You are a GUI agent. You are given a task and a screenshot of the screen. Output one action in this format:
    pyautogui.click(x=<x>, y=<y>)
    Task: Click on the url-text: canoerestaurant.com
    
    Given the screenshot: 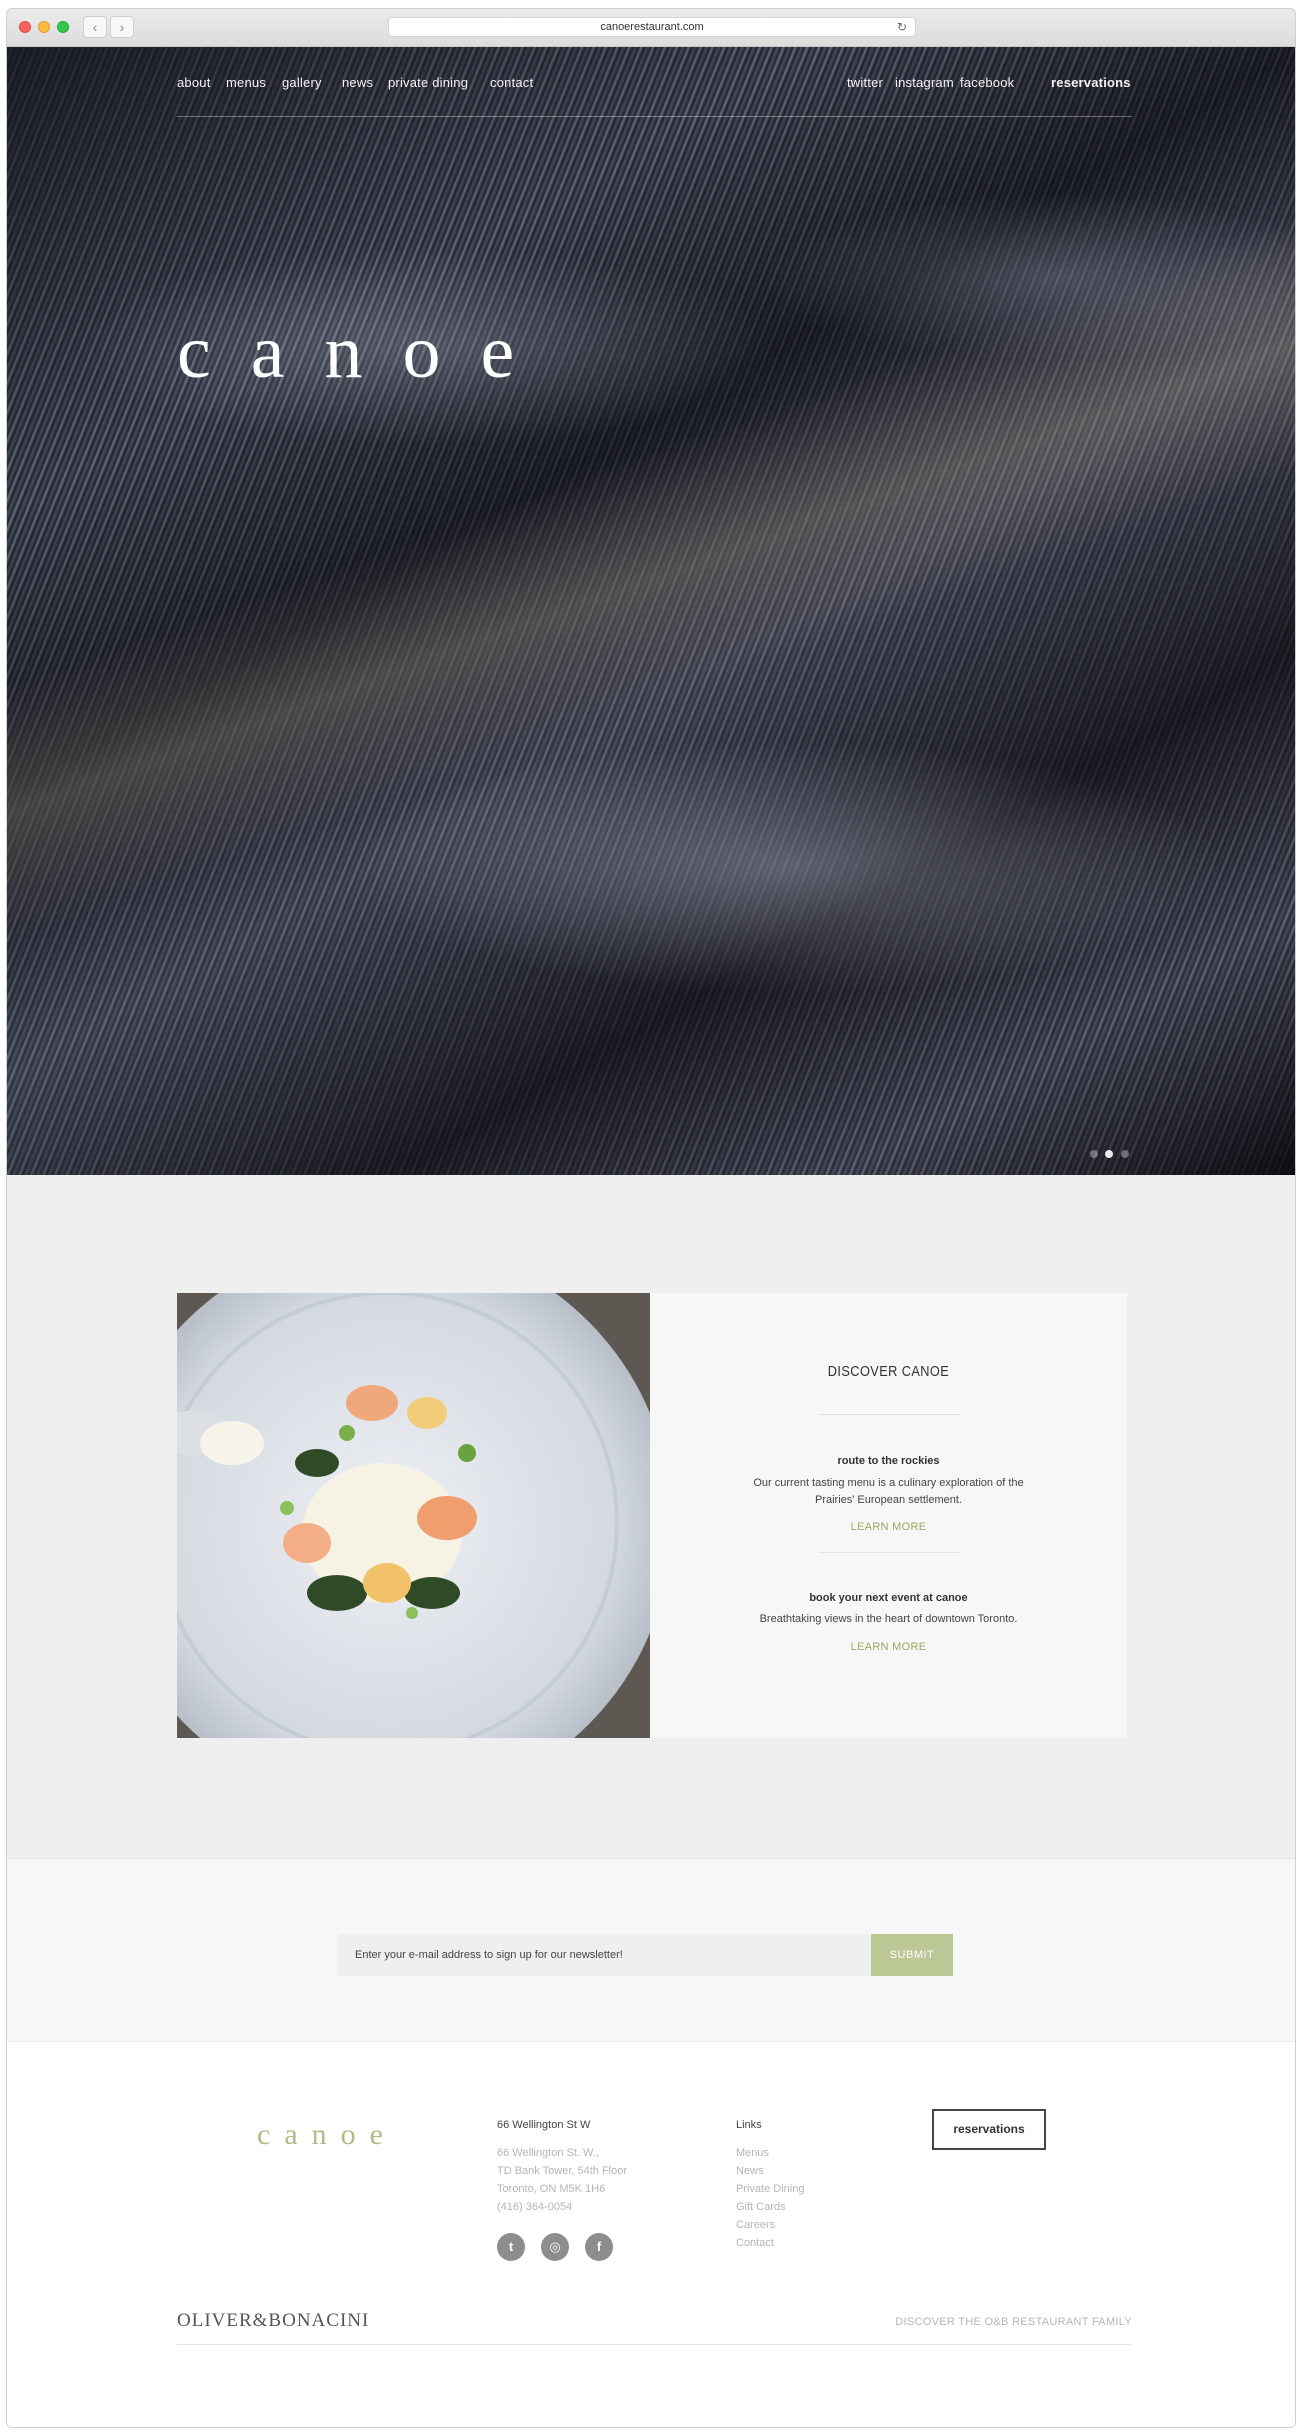 What is the action you would take?
    pyautogui.click(x=652, y=27)
    